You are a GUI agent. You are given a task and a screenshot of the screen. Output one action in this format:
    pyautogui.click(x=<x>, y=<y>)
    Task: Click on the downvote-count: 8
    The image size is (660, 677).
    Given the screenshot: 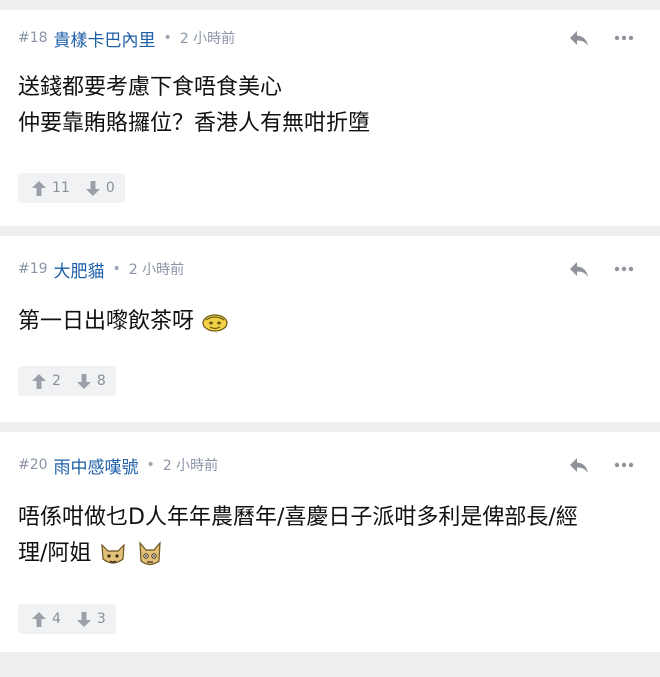 What is the action you would take?
    pyautogui.click(x=101, y=381)
    